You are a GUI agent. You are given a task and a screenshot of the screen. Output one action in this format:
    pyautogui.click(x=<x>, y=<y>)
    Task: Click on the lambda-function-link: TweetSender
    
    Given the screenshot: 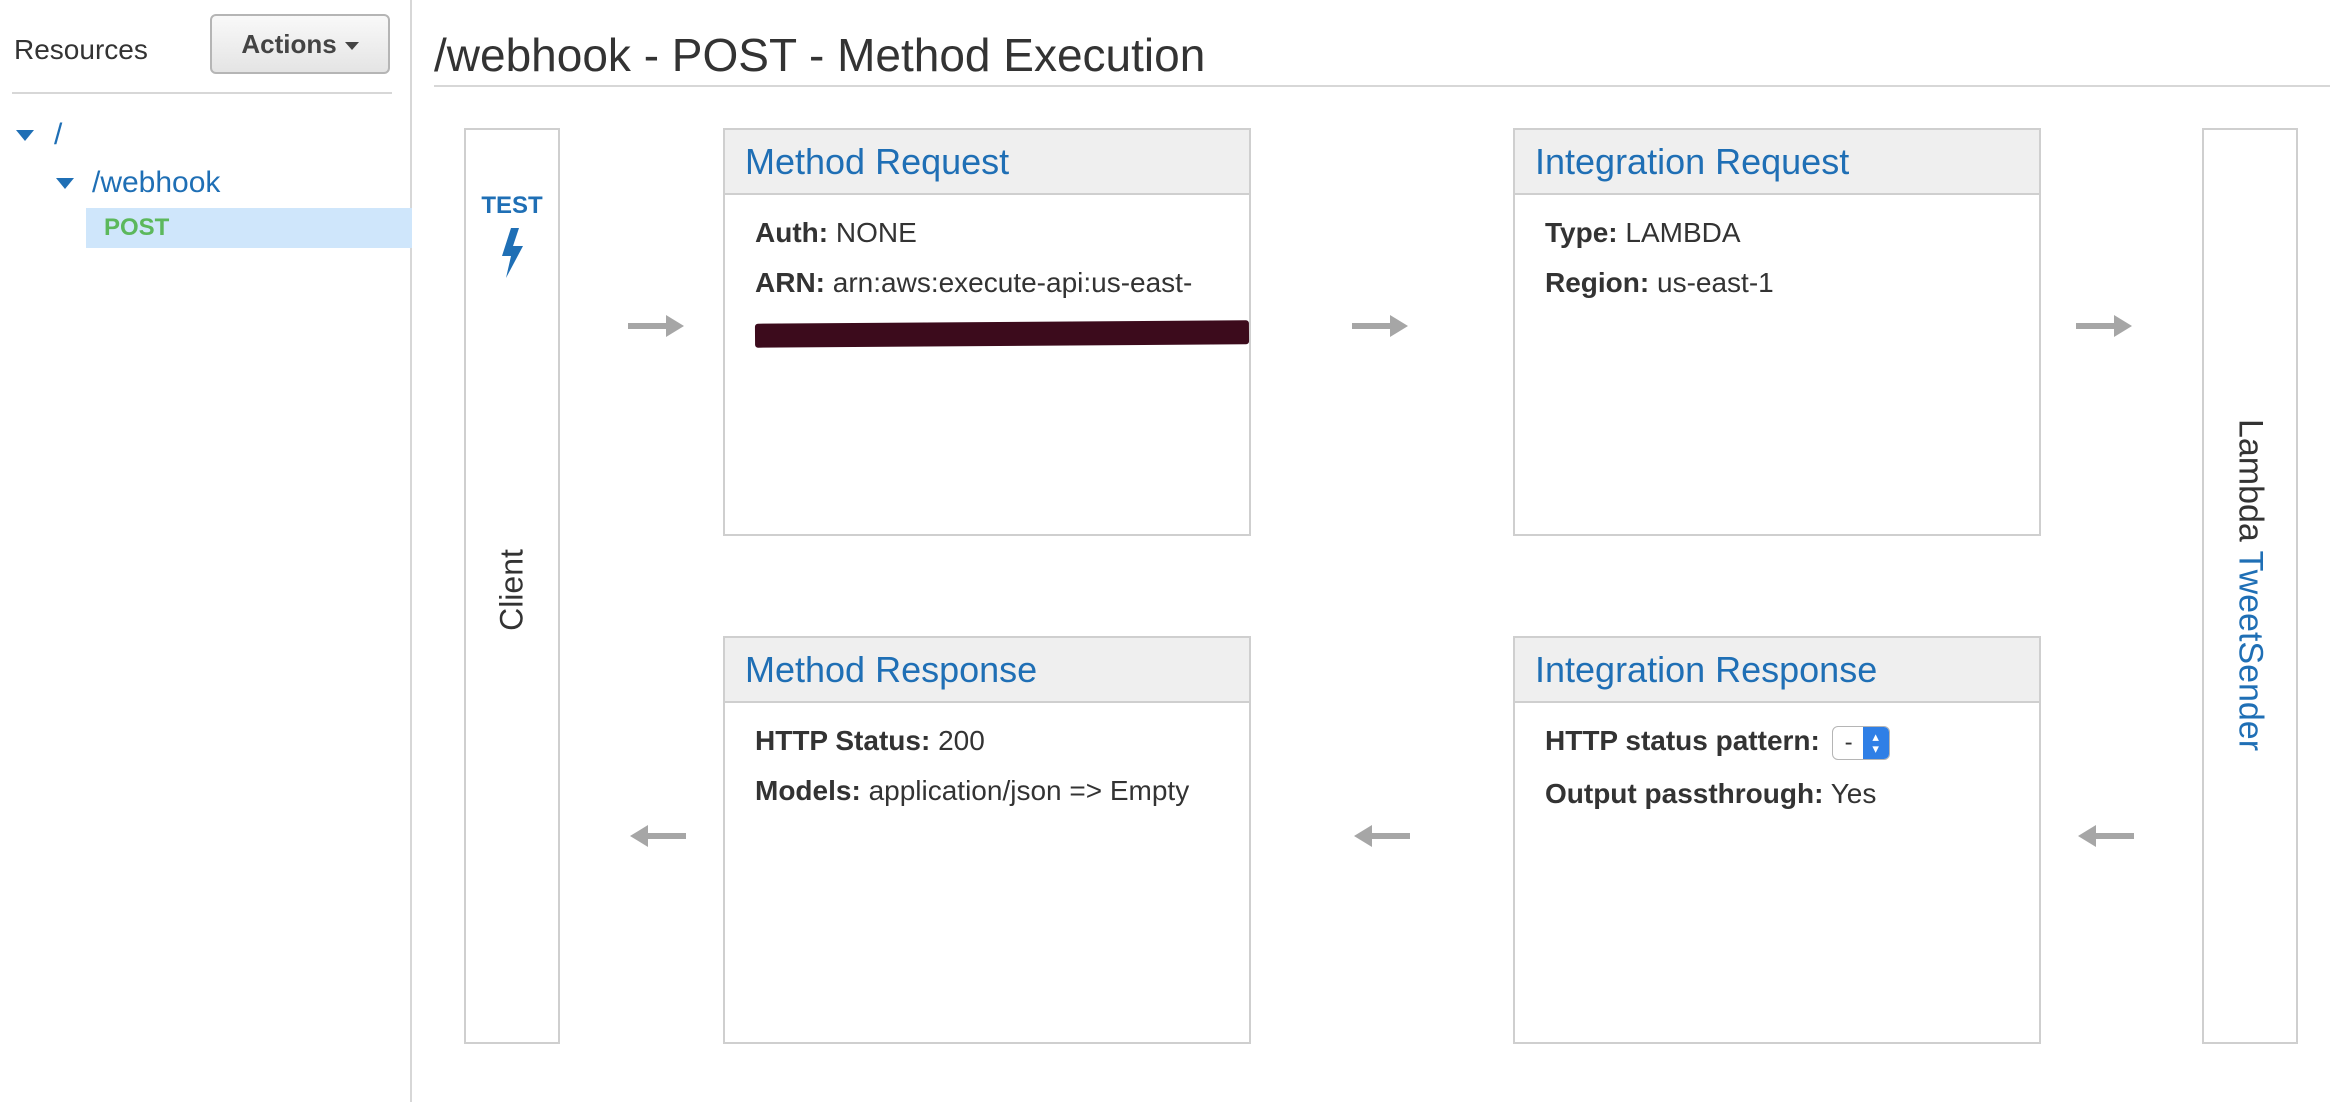 What is the action you would take?
    pyautogui.click(x=2251, y=651)
    